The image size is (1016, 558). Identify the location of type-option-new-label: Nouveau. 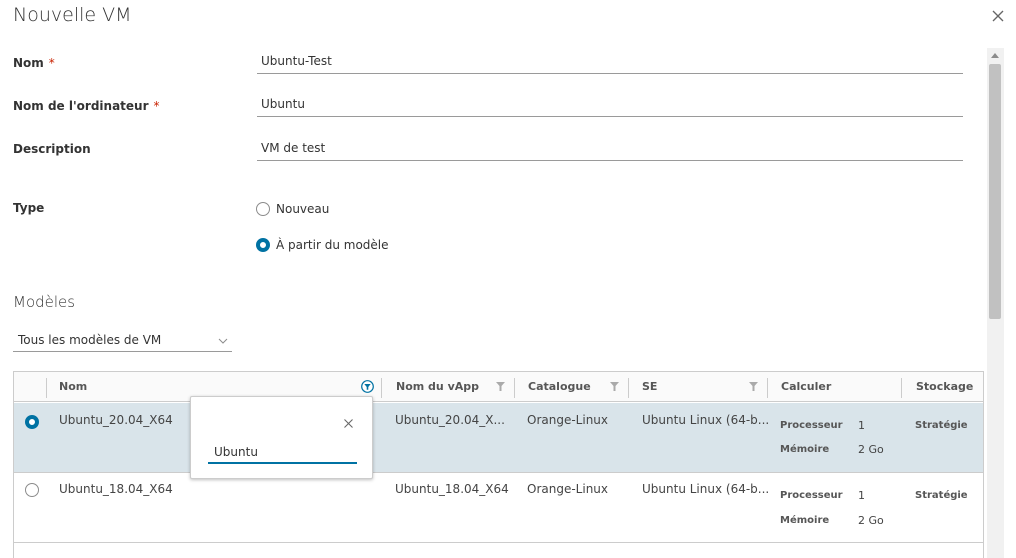
(303, 209).